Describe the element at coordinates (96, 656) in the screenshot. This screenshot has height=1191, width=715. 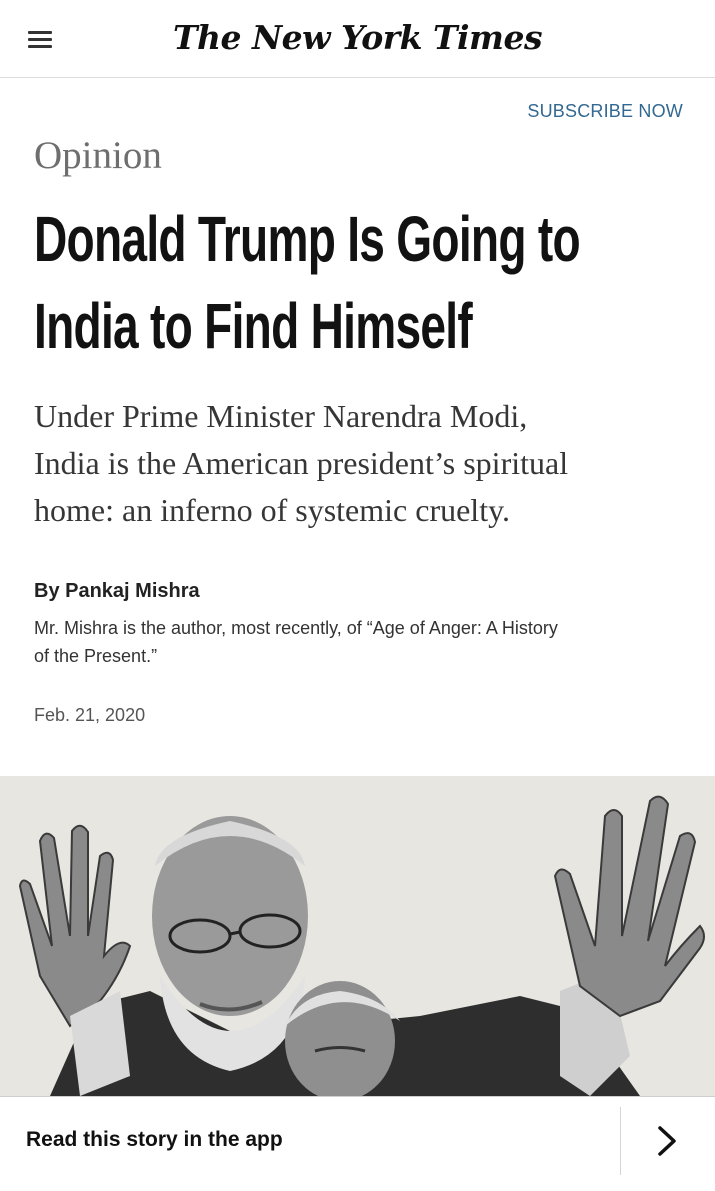
I see `author-bio-line-2: of the Present.”` at that location.